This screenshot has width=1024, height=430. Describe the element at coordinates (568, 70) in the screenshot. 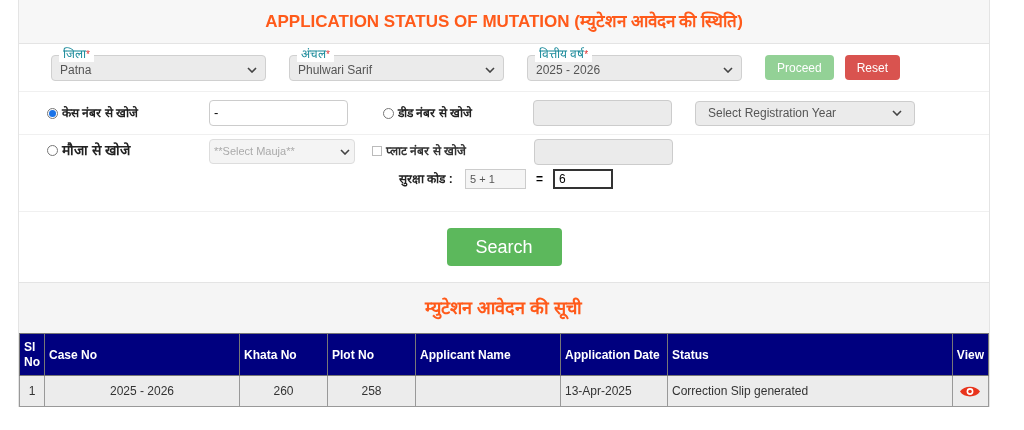

I see `dropdown-value: 2025 - 2026` at that location.